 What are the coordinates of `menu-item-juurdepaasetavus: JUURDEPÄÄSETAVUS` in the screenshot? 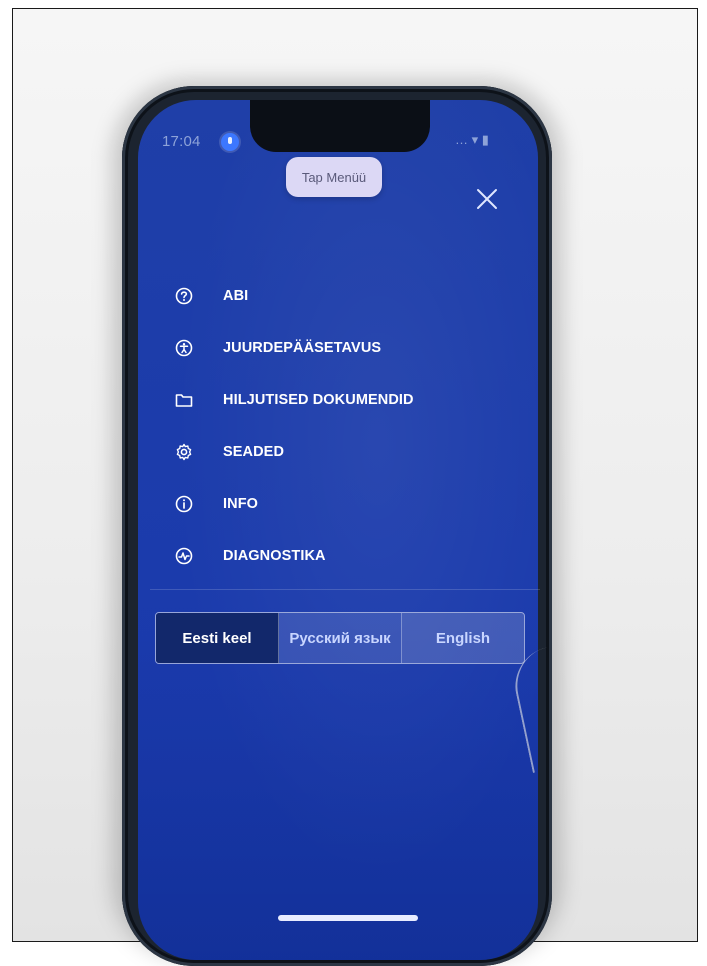 It's located at (335, 348).